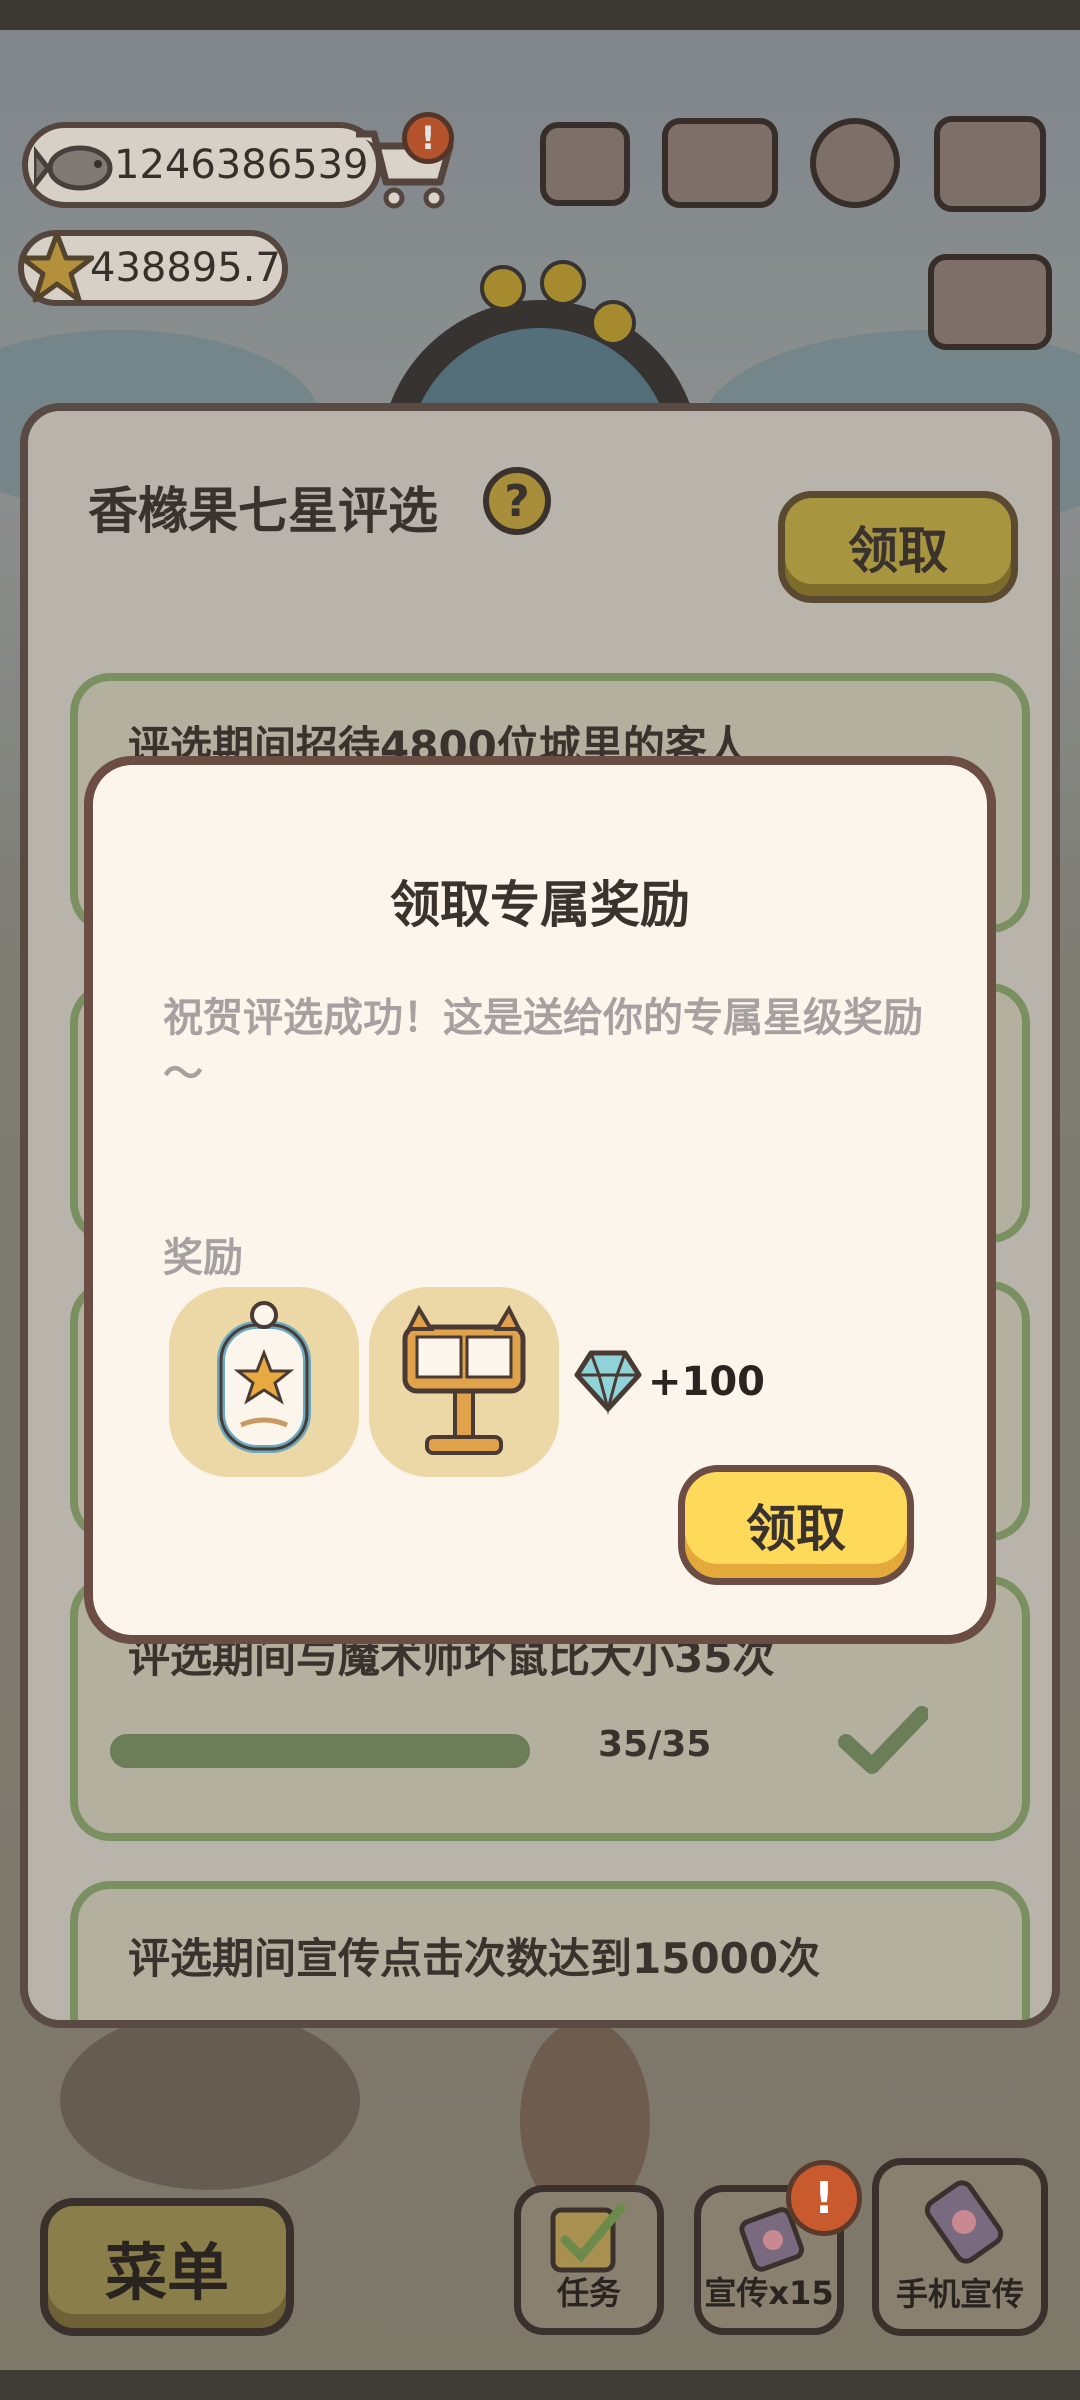 The height and width of the screenshot is (2400, 1080). Describe the element at coordinates (964, 2222) in the screenshot. I see `phone-icon` at that location.